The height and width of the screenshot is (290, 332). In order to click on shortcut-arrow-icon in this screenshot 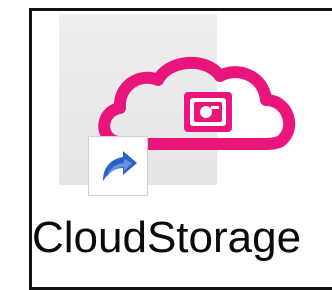, I will do `click(120, 166)`.